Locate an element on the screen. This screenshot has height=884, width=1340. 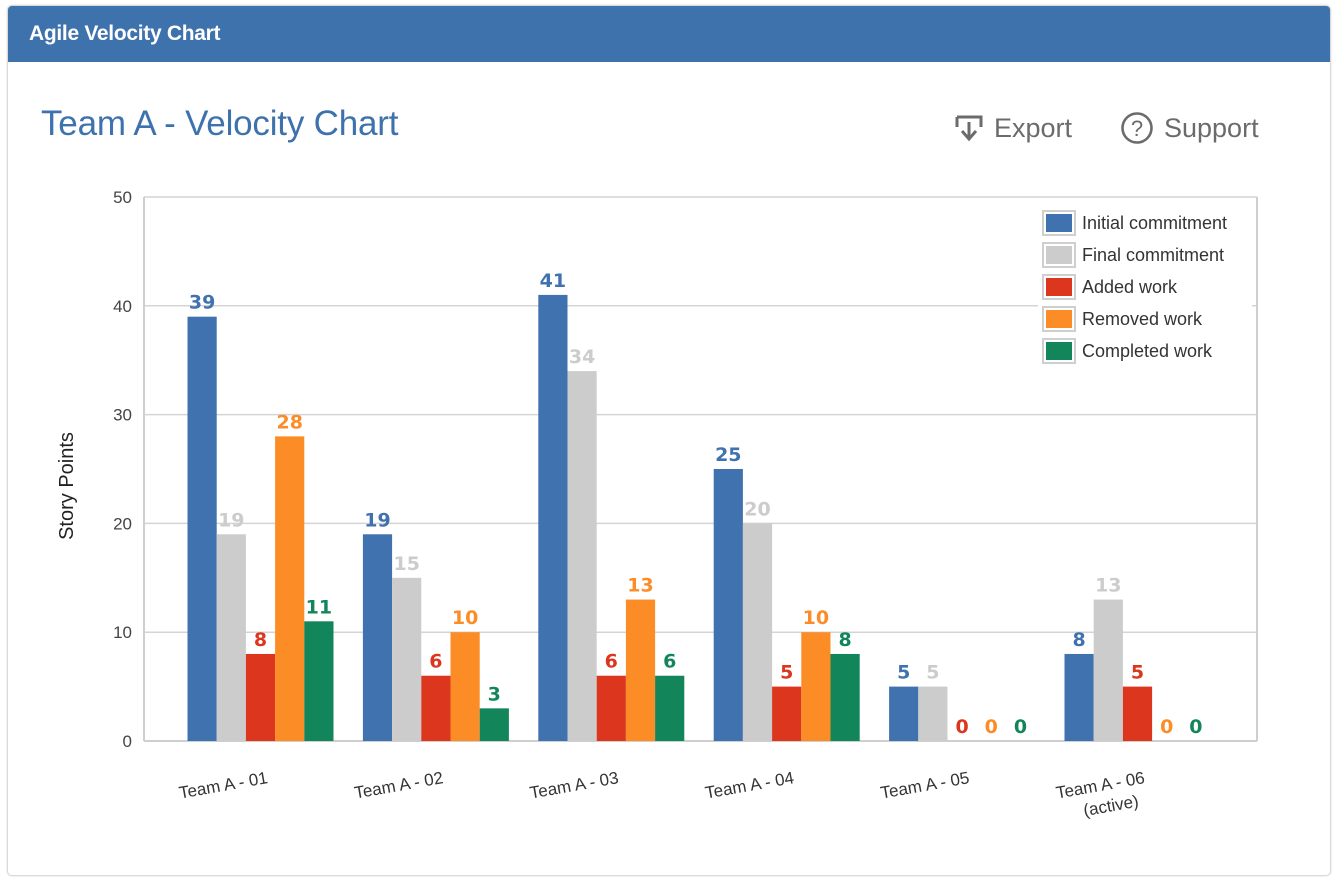
data-label: 15 is located at coordinates (406, 564).